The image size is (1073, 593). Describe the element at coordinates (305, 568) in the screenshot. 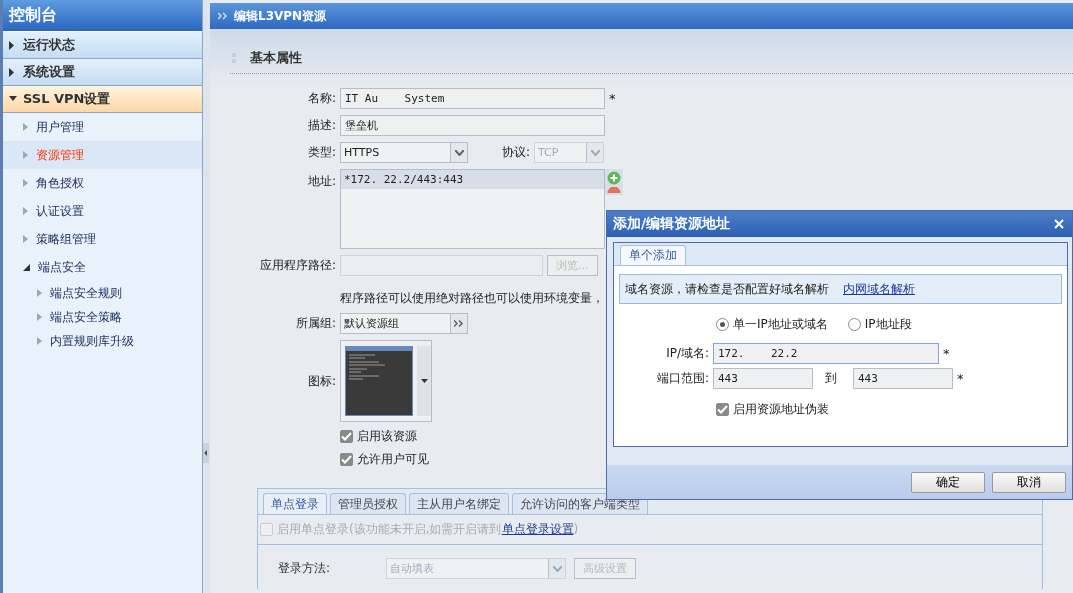

I see `field-label: 登录方法:` at that location.